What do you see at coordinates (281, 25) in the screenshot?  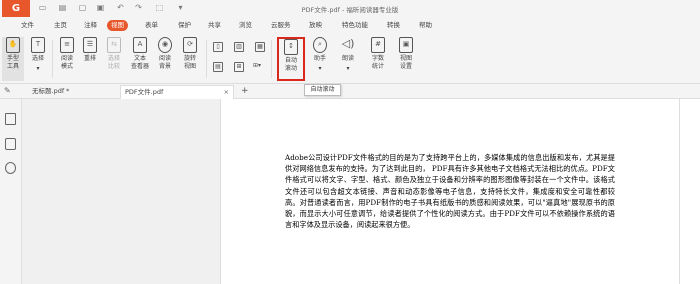 I see `menu-cloud: 云服务` at bounding box center [281, 25].